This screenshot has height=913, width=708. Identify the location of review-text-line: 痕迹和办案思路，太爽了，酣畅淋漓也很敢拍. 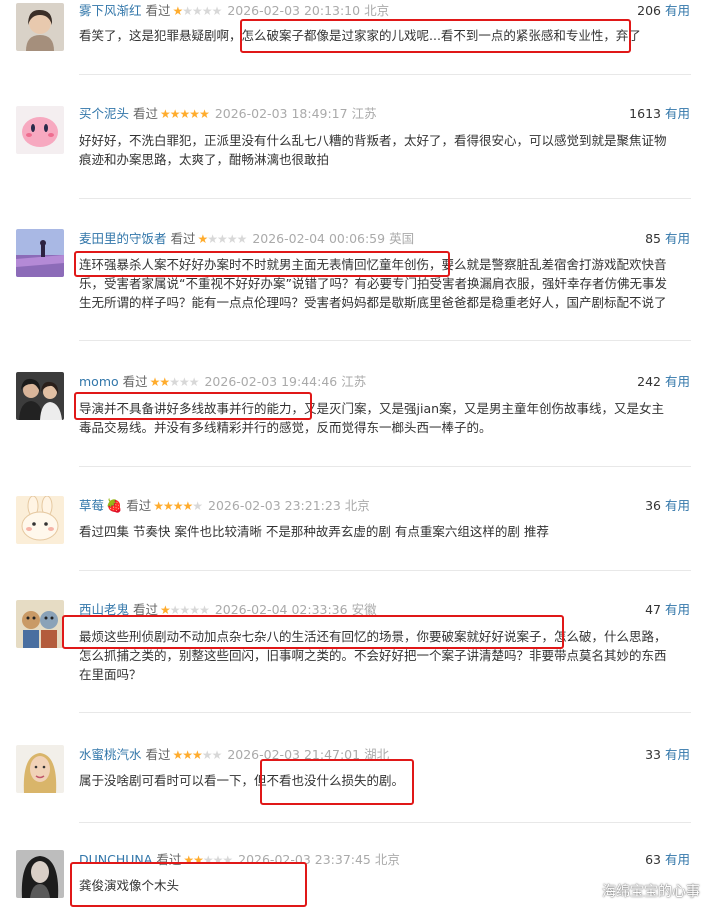
(204, 159).